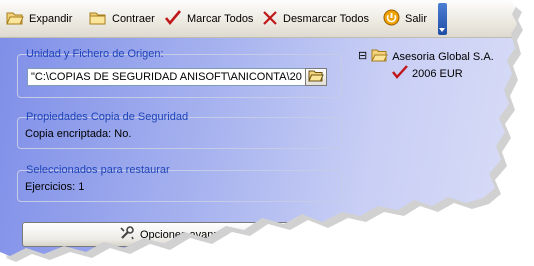 The width and height of the screenshot is (534, 266). What do you see at coordinates (443, 56) in the screenshot?
I see `tree-root-label: Asesoria Global S.A.` at bounding box center [443, 56].